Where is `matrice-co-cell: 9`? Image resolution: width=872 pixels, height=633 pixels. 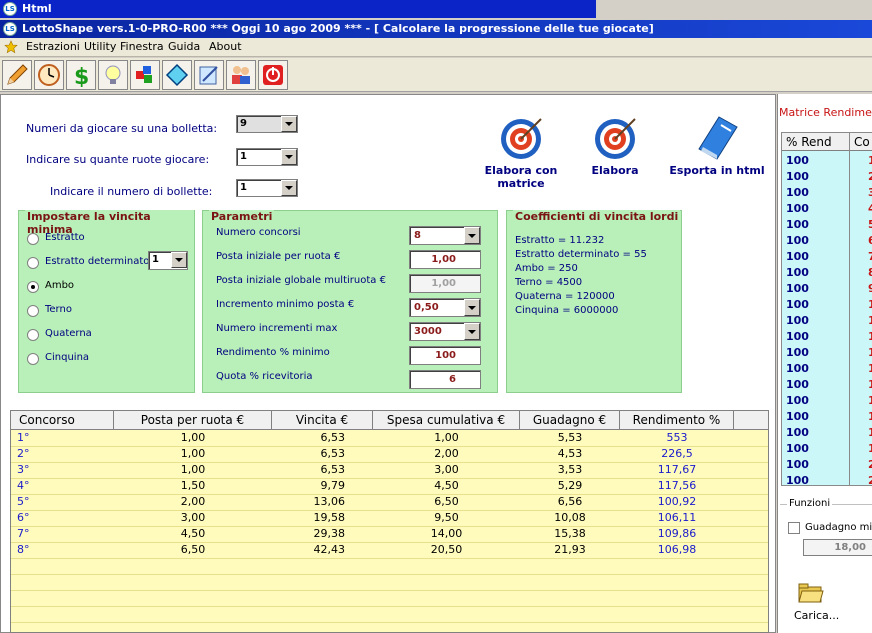 matrice-co-cell: 9 is located at coordinates (870, 289).